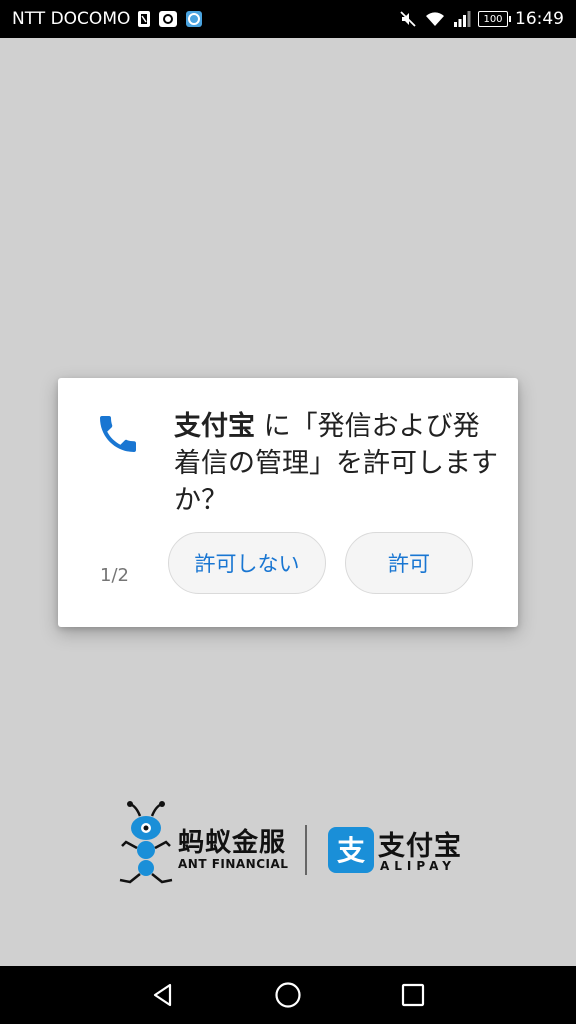 The height and width of the screenshot is (1024, 576). What do you see at coordinates (408, 19) in the screenshot?
I see `mute-icon` at bounding box center [408, 19].